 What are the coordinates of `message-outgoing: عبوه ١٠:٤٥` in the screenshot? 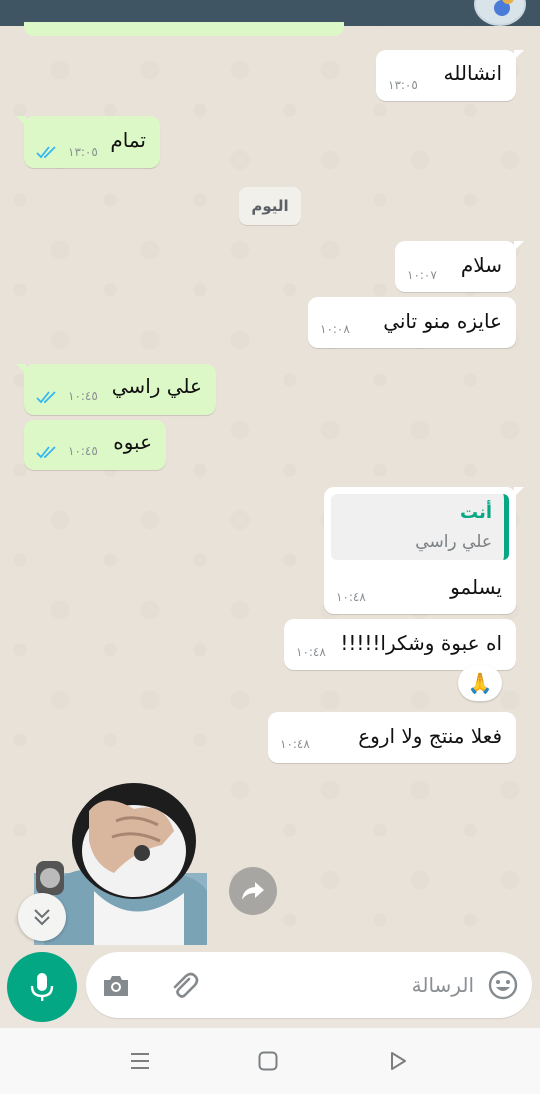 It's located at (95, 445).